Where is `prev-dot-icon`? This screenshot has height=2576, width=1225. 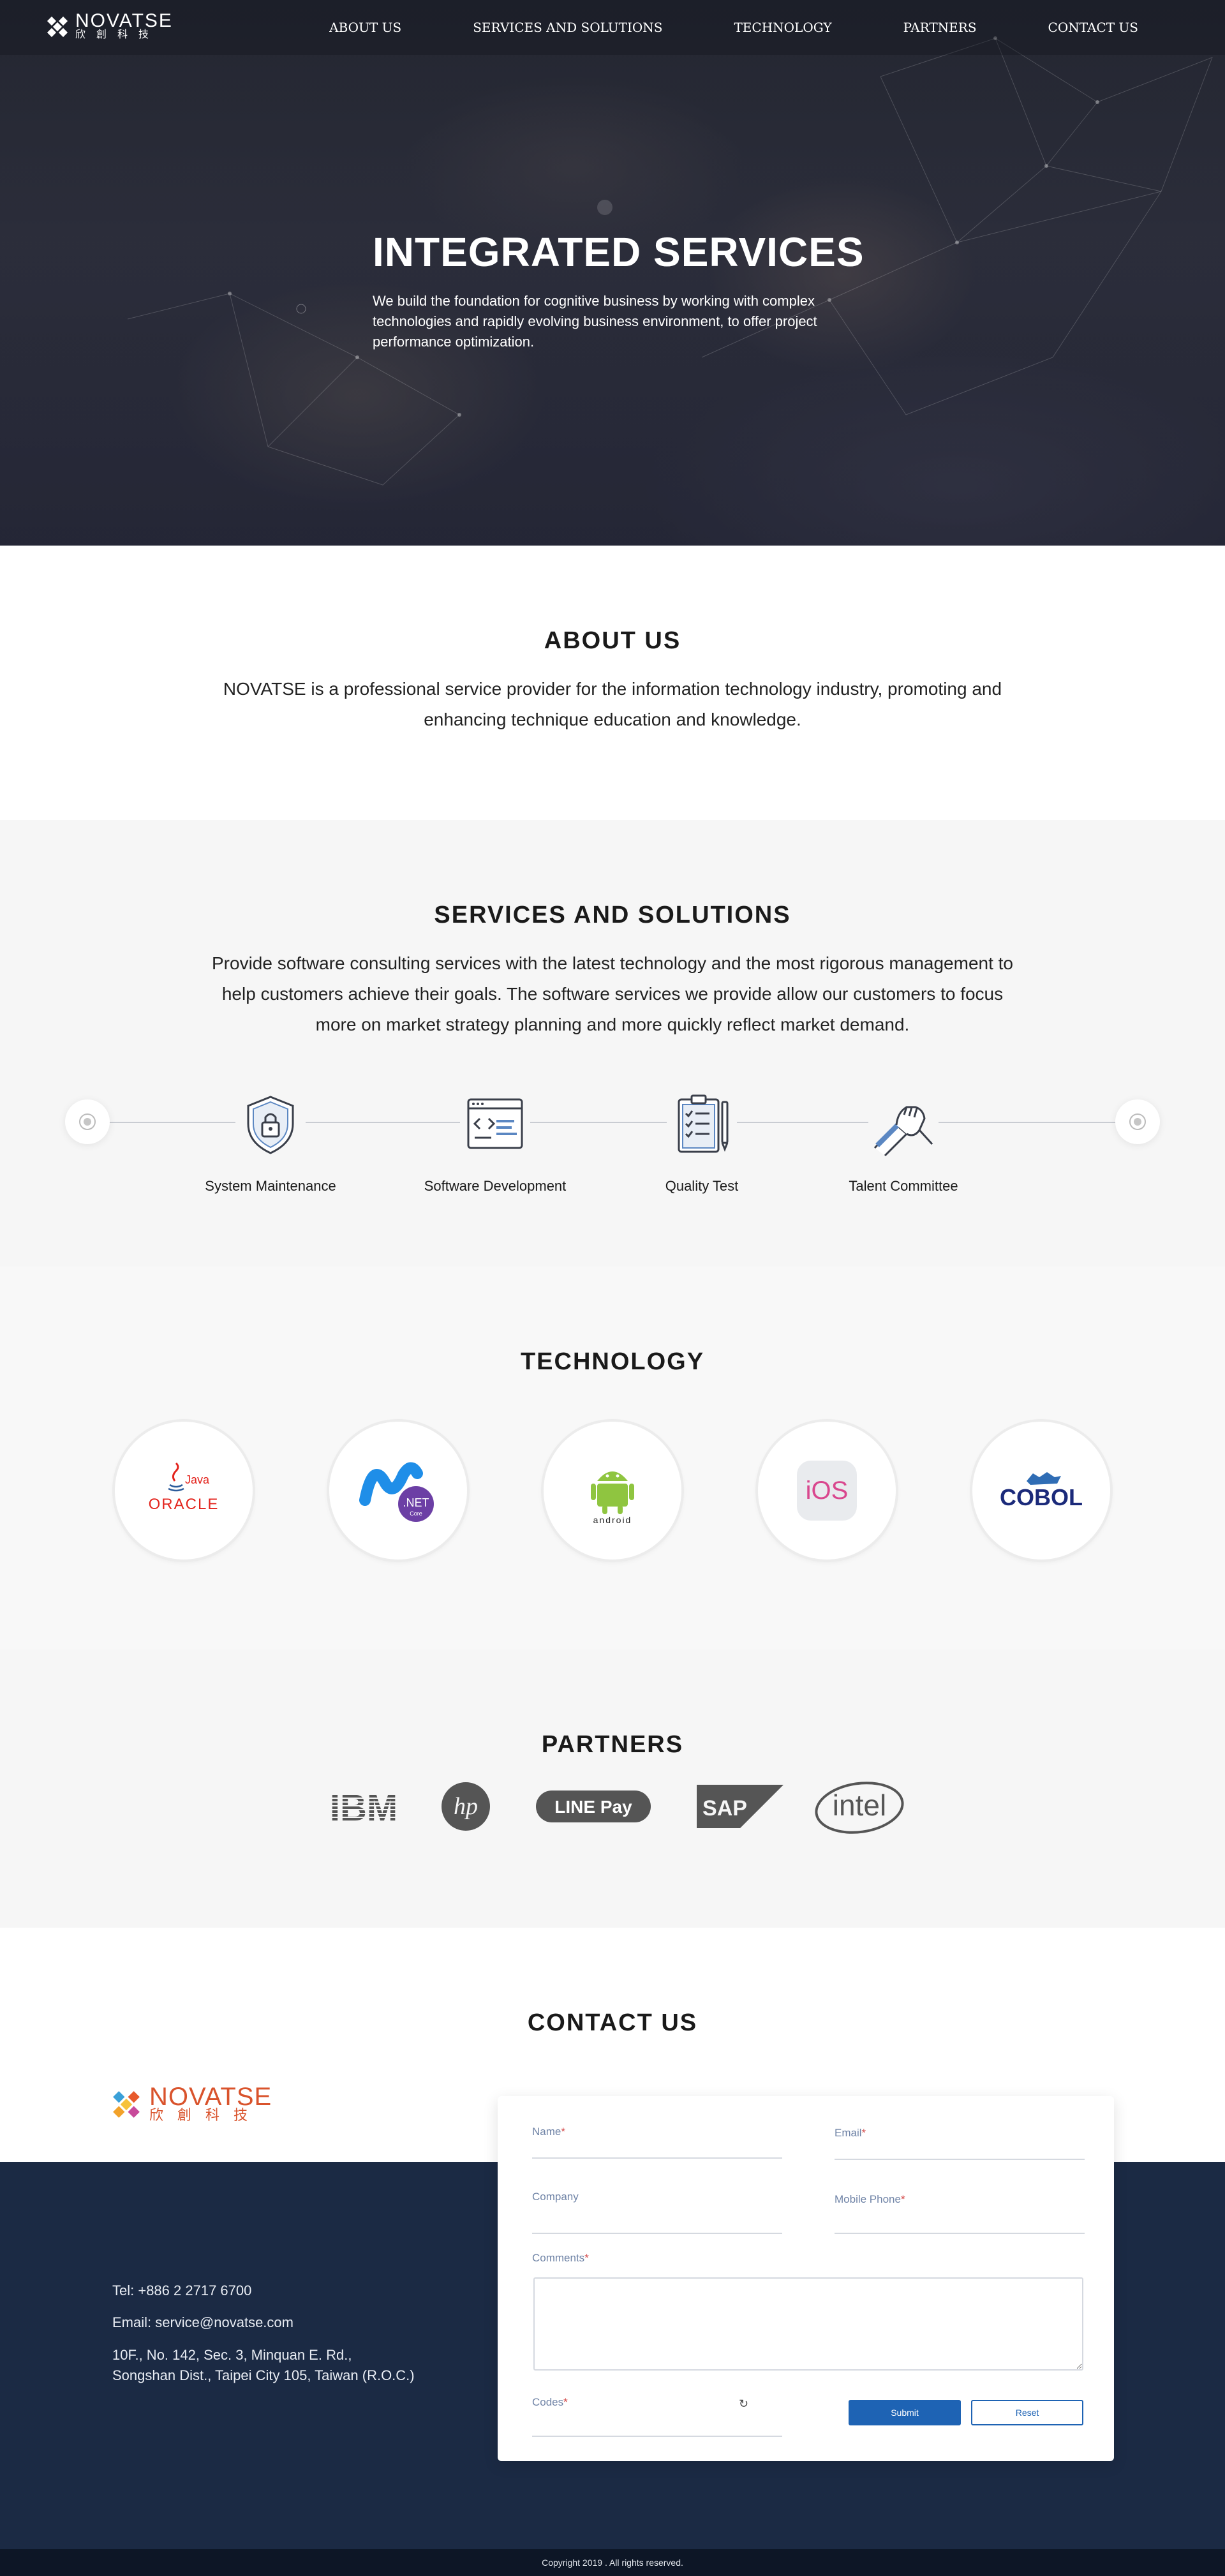
prev-dot-icon is located at coordinates (87, 1121).